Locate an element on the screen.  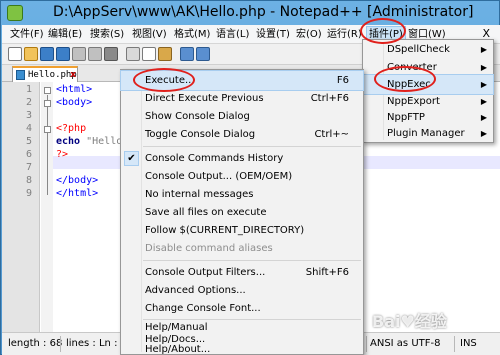
menu-item-shortcut: Ctrl+~ is located at coordinates (331, 134).